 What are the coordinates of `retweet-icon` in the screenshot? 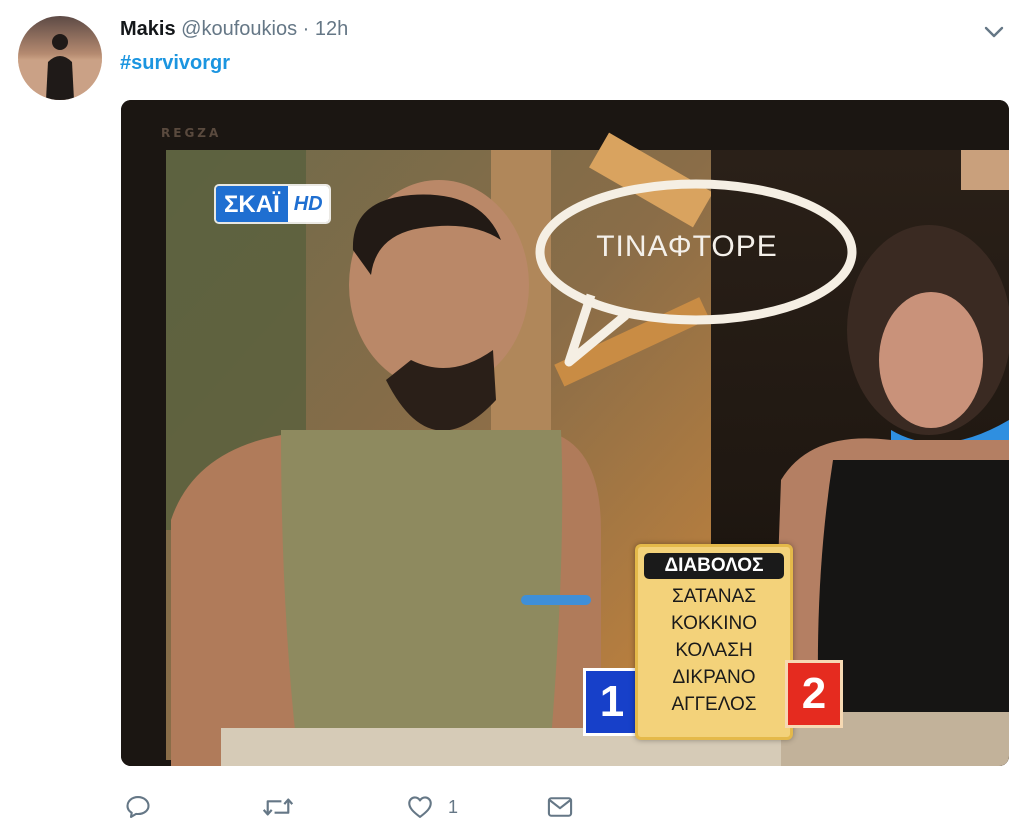 It's located at (278, 807).